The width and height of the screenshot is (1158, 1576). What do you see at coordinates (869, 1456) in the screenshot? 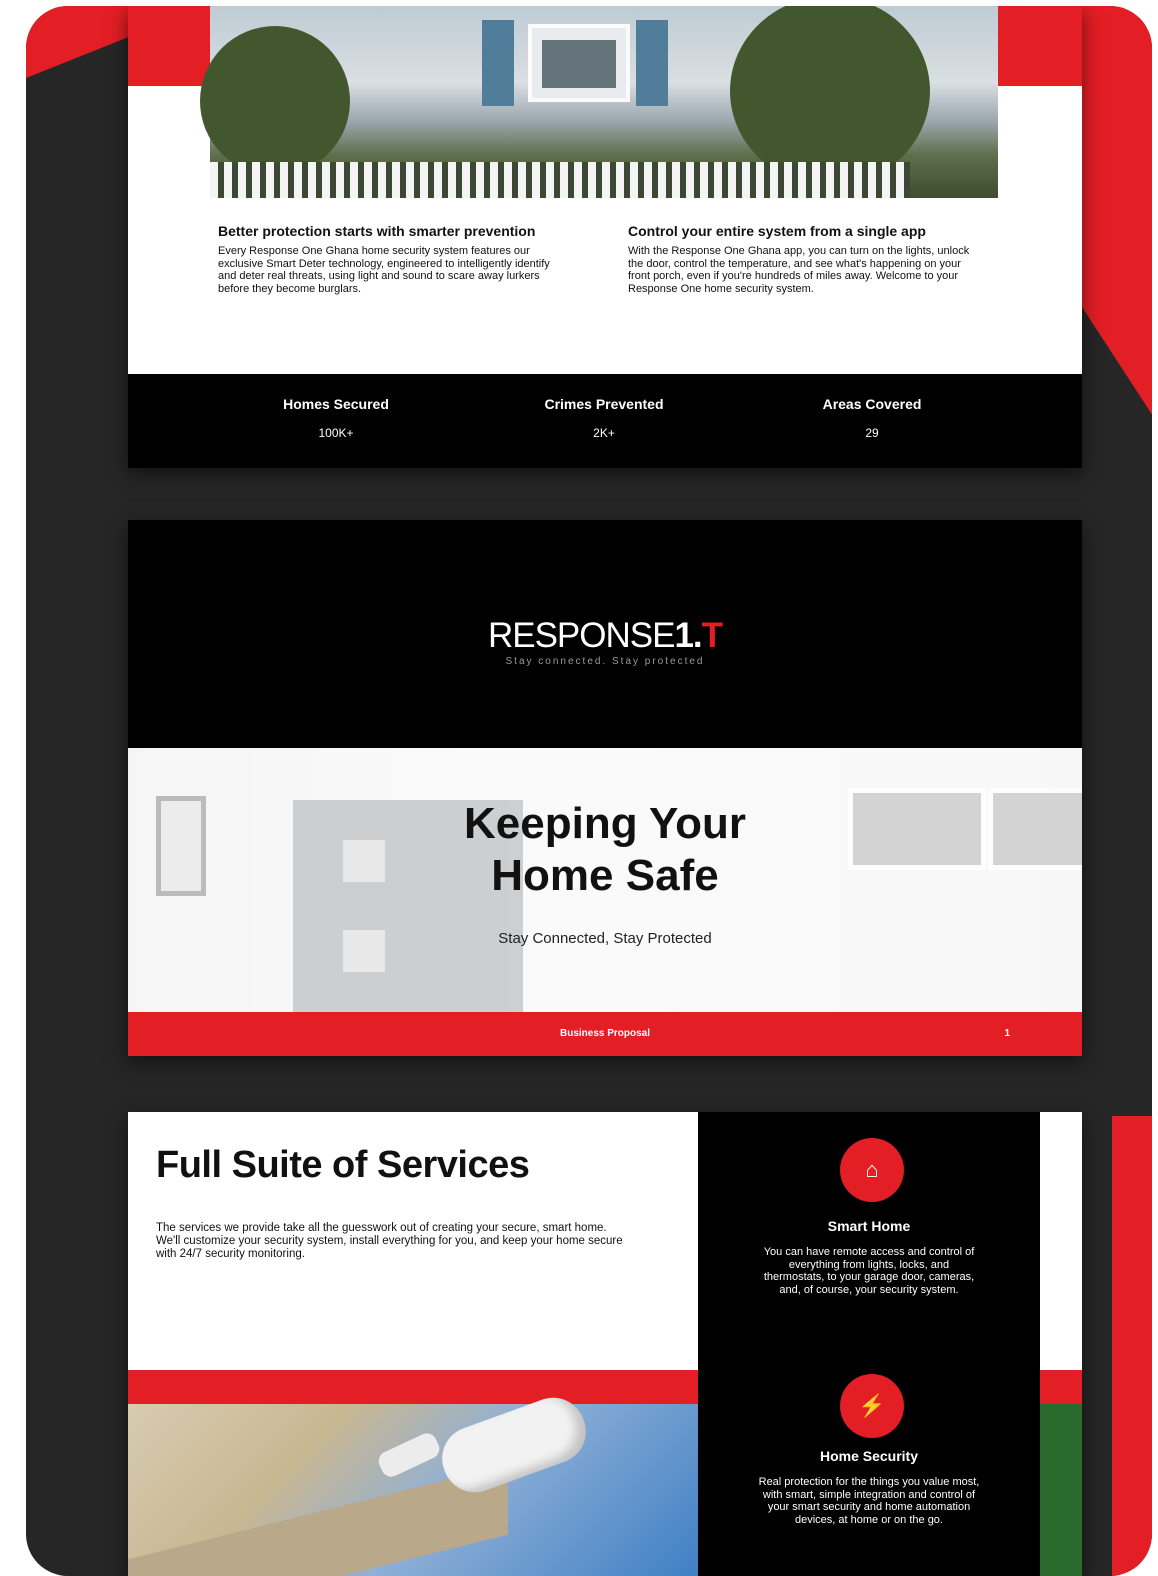
I see `service-title: Home Security` at bounding box center [869, 1456].